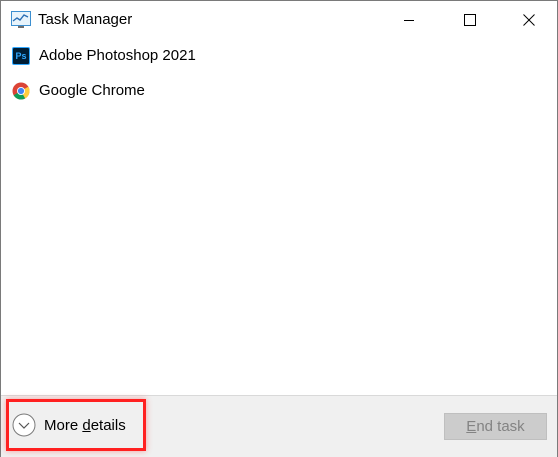 This screenshot has height=457, width=558. I want to click on more-details-button: More details, so click(76, 425).